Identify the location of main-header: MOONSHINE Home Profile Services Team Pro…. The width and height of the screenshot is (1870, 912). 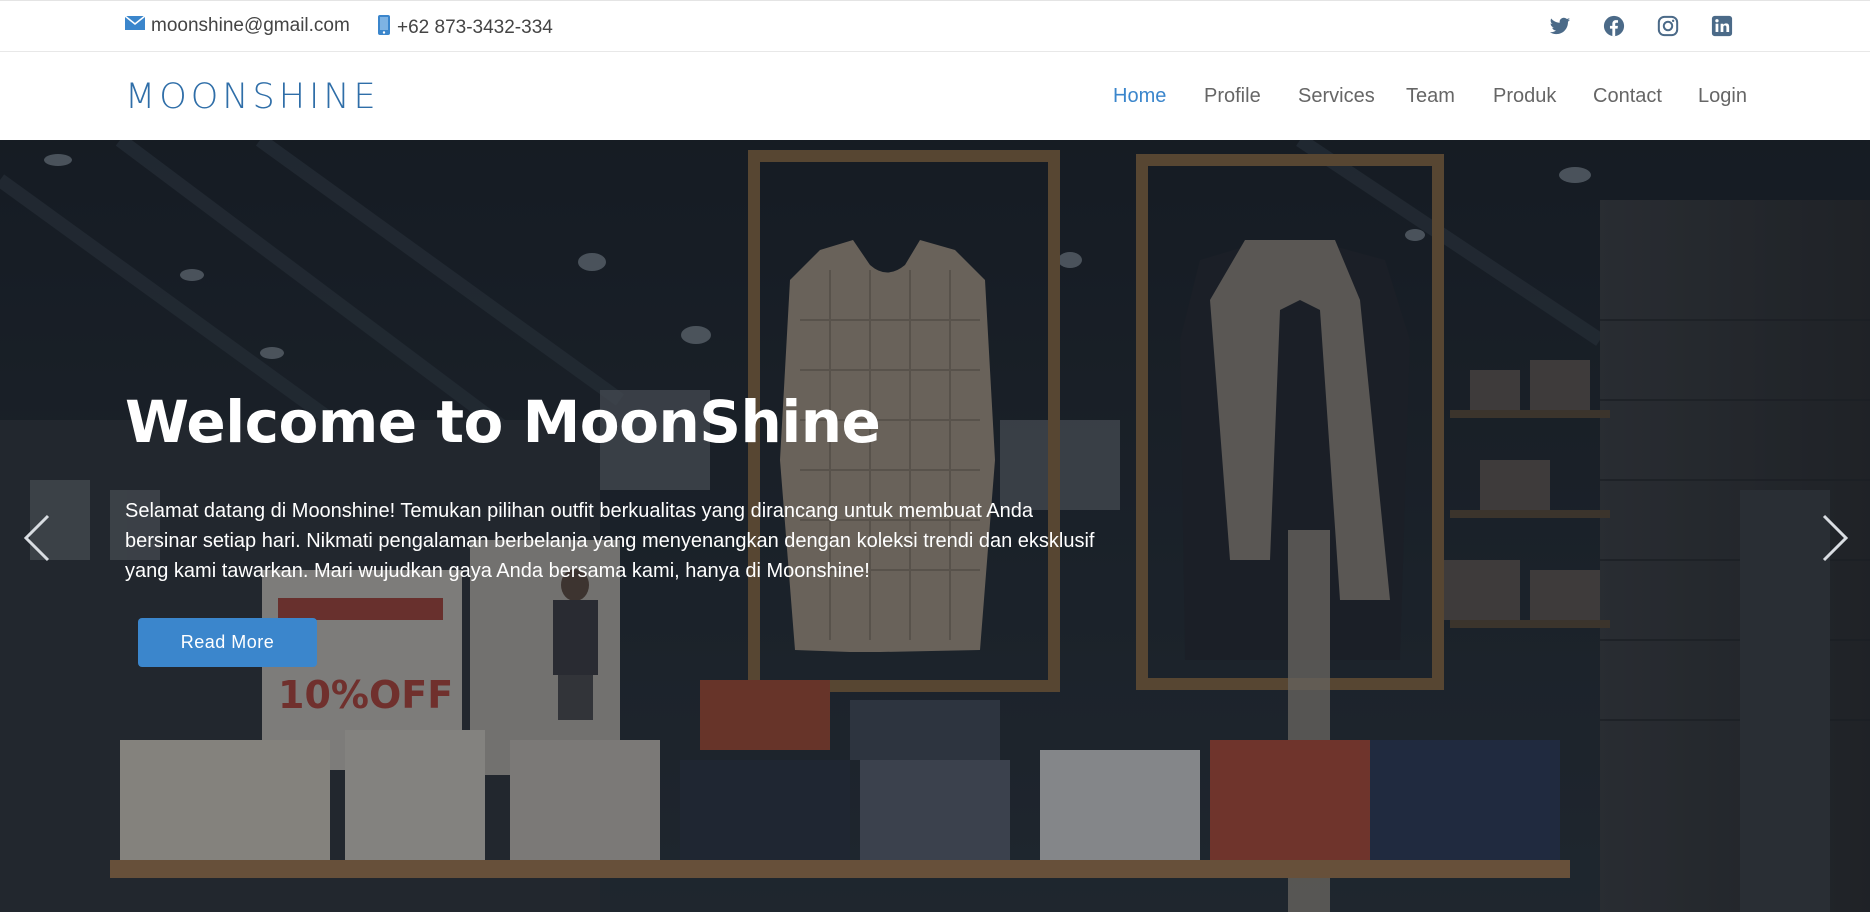
(935, 96).